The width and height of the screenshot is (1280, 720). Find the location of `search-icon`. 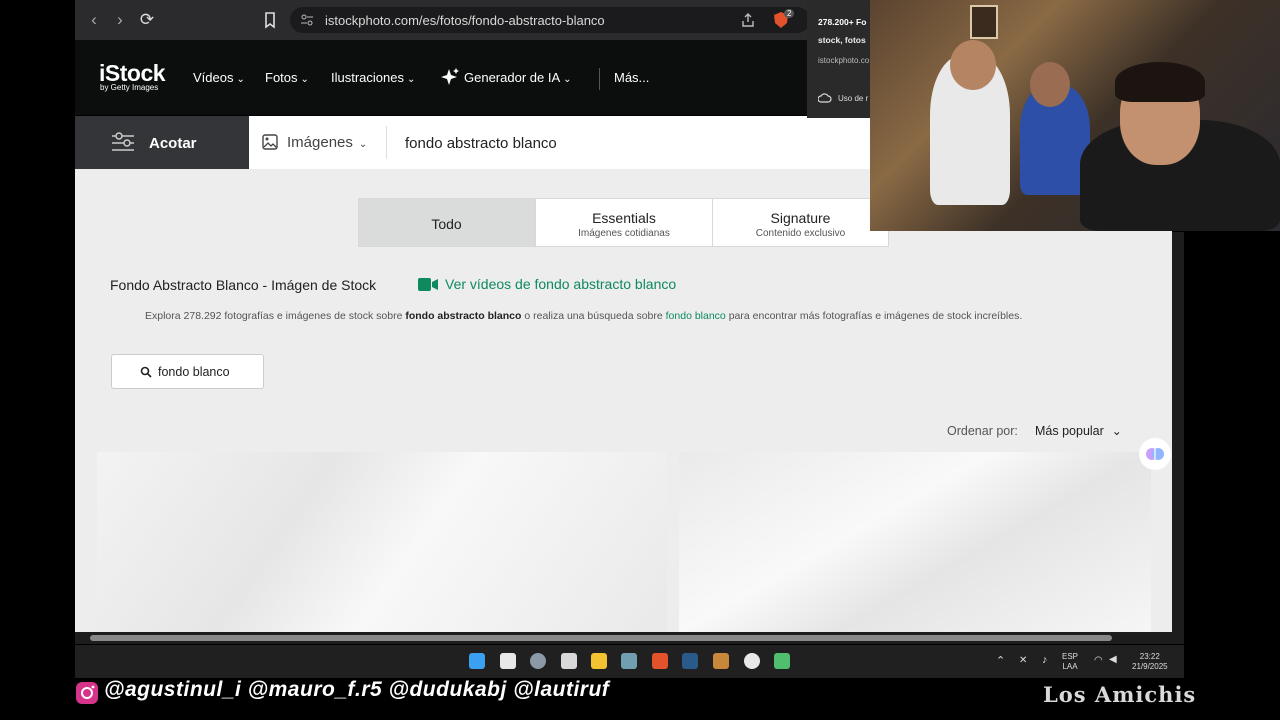

search-icon is located at coordinates (146, 372).